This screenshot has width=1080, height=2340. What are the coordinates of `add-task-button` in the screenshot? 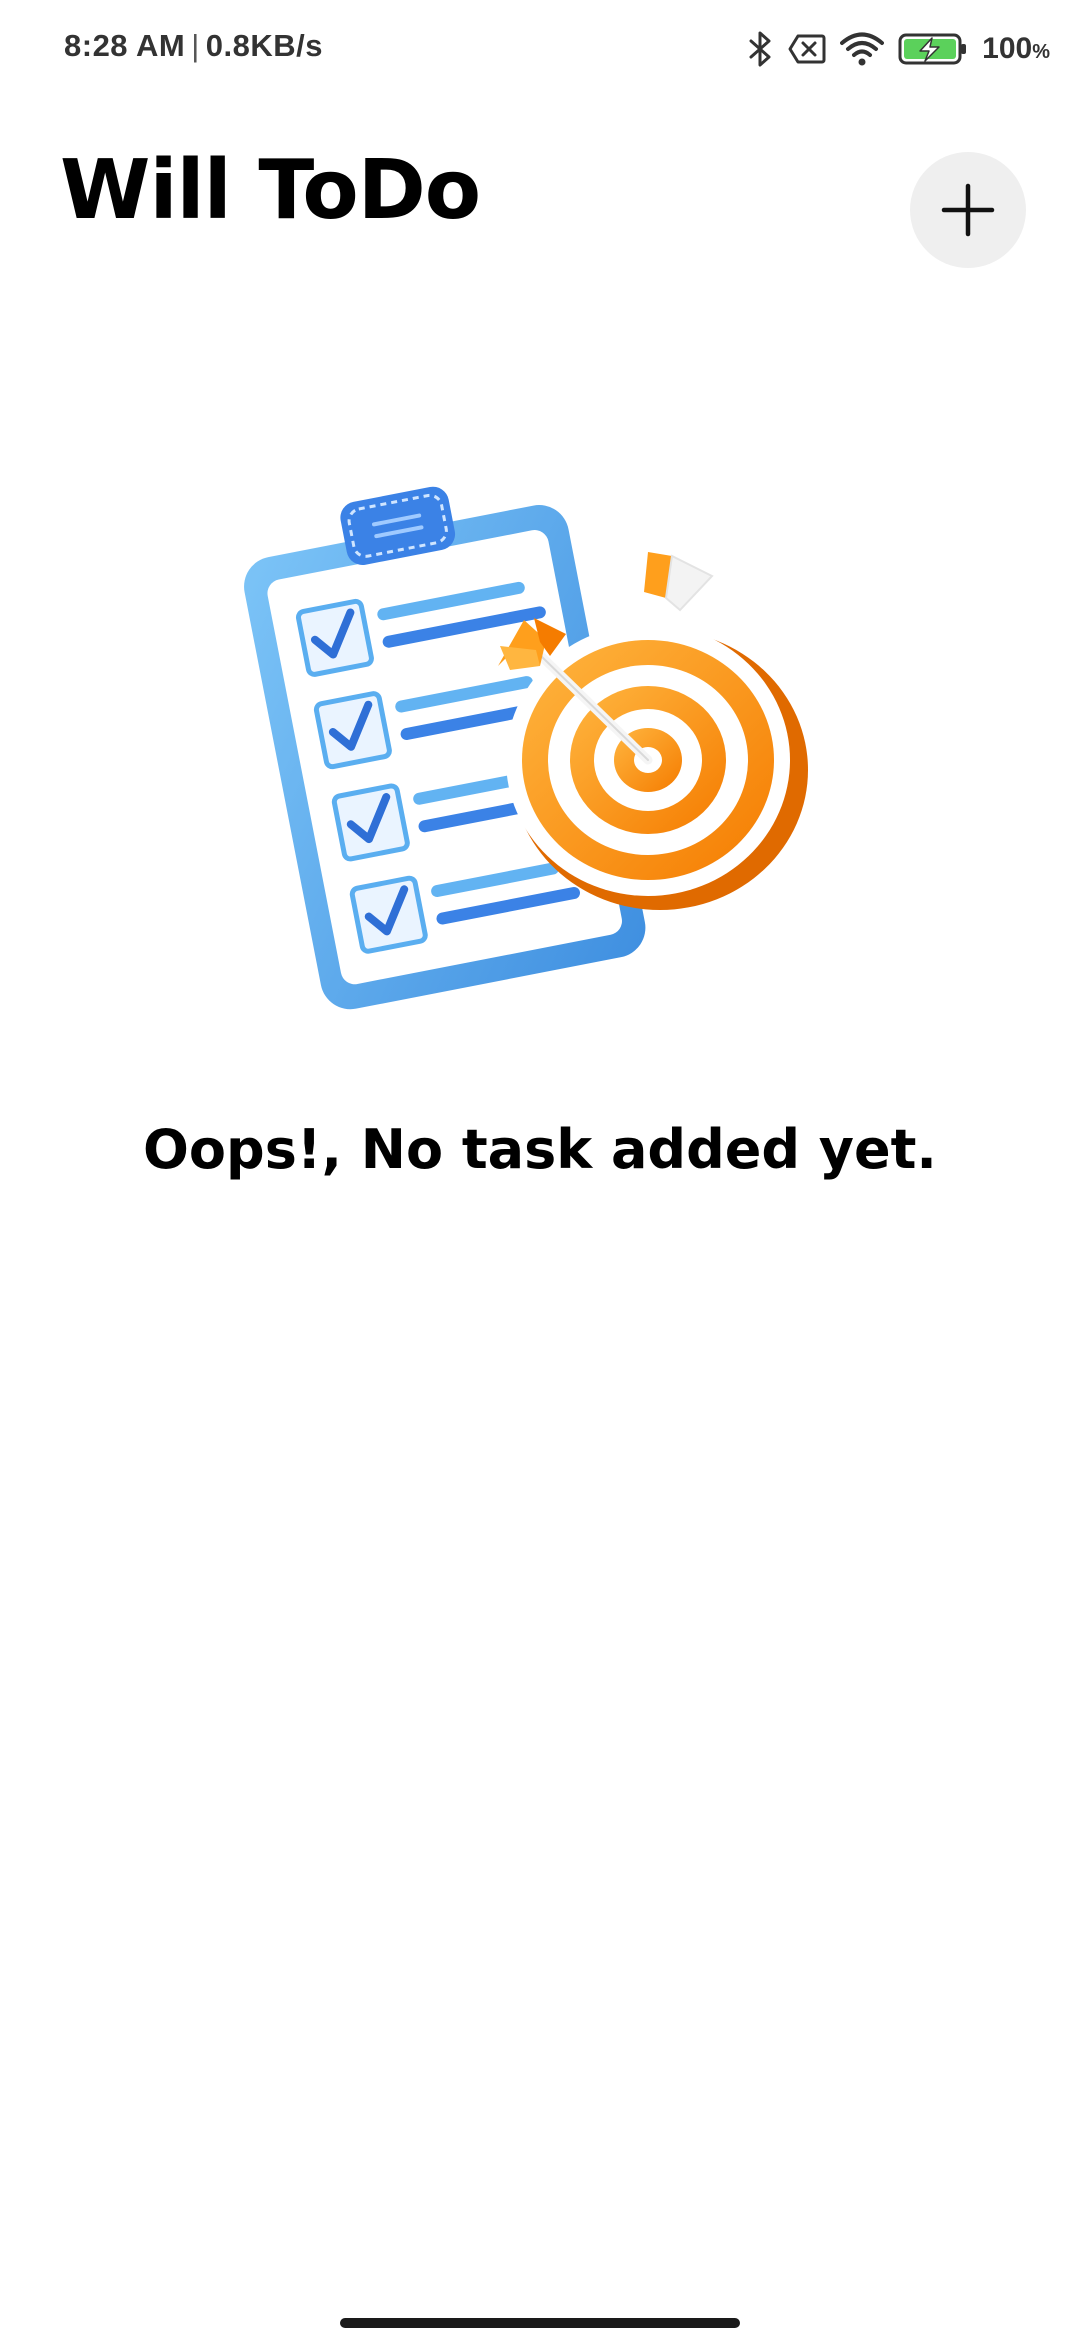 It's located at (968, 210).